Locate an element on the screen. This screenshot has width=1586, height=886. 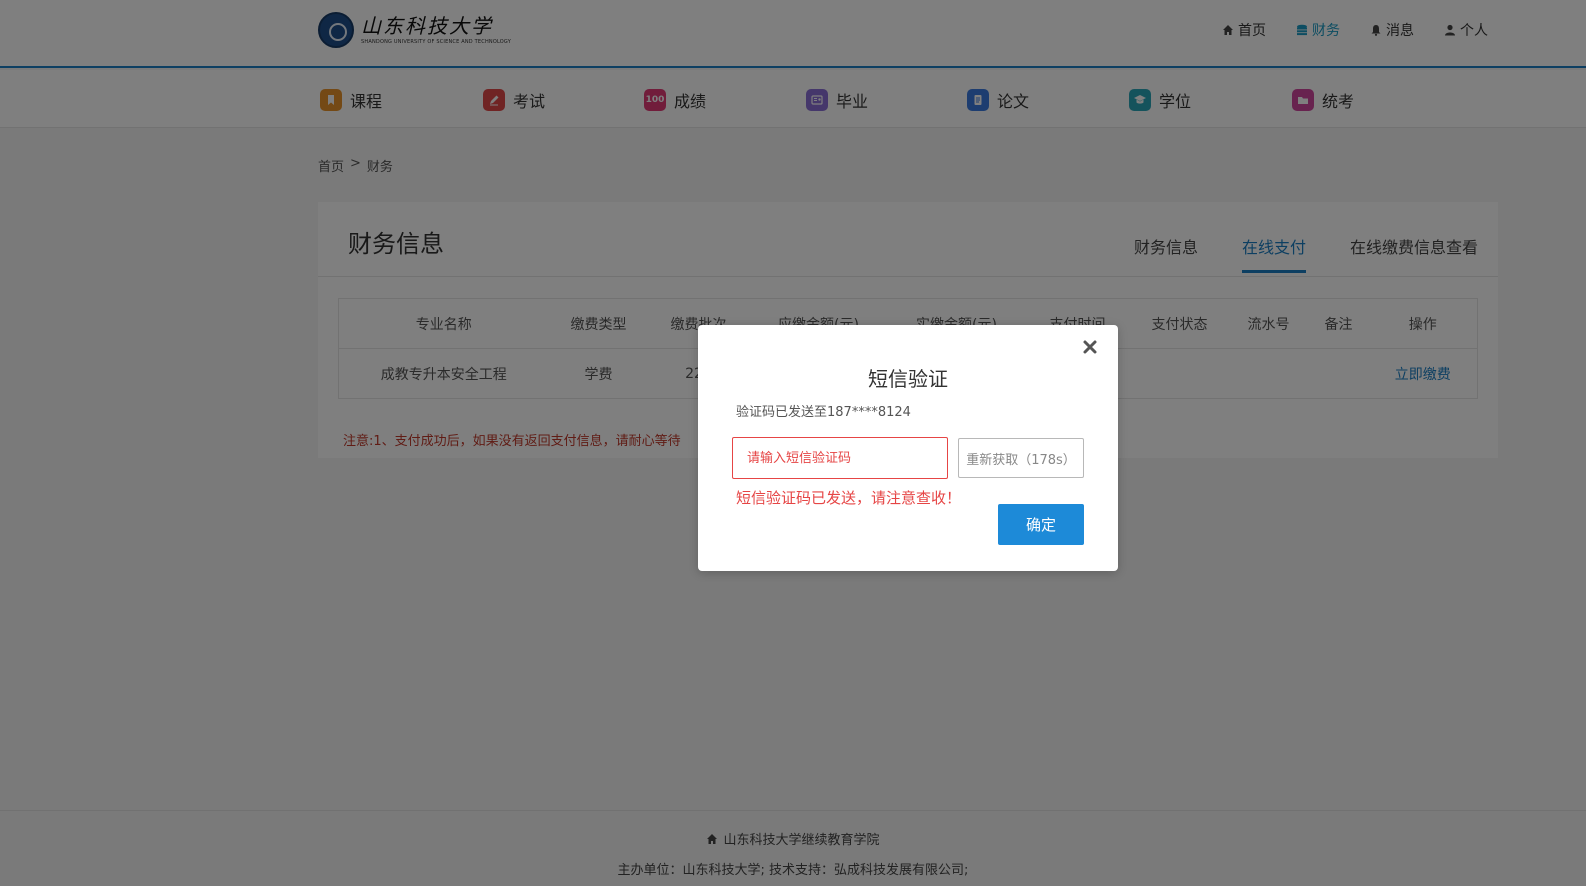
code-sent-message: 验证码已发送至187****8124 is located at coordinates (823, 412).